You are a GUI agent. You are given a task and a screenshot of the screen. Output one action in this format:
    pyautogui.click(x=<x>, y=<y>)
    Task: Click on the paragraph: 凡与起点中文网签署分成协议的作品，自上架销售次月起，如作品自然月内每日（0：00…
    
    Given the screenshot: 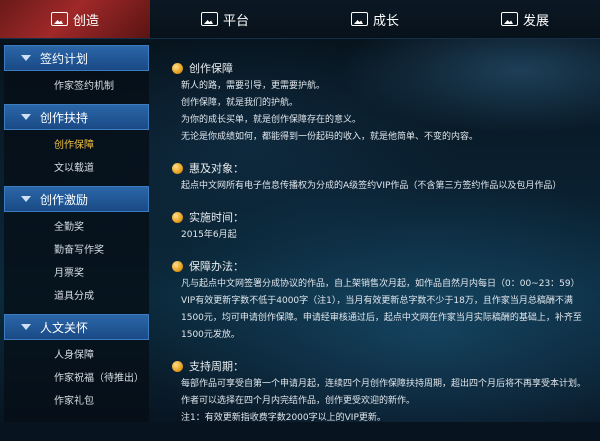 What is the action you would take?
    pyautogui.click(x=381, y=309)
    